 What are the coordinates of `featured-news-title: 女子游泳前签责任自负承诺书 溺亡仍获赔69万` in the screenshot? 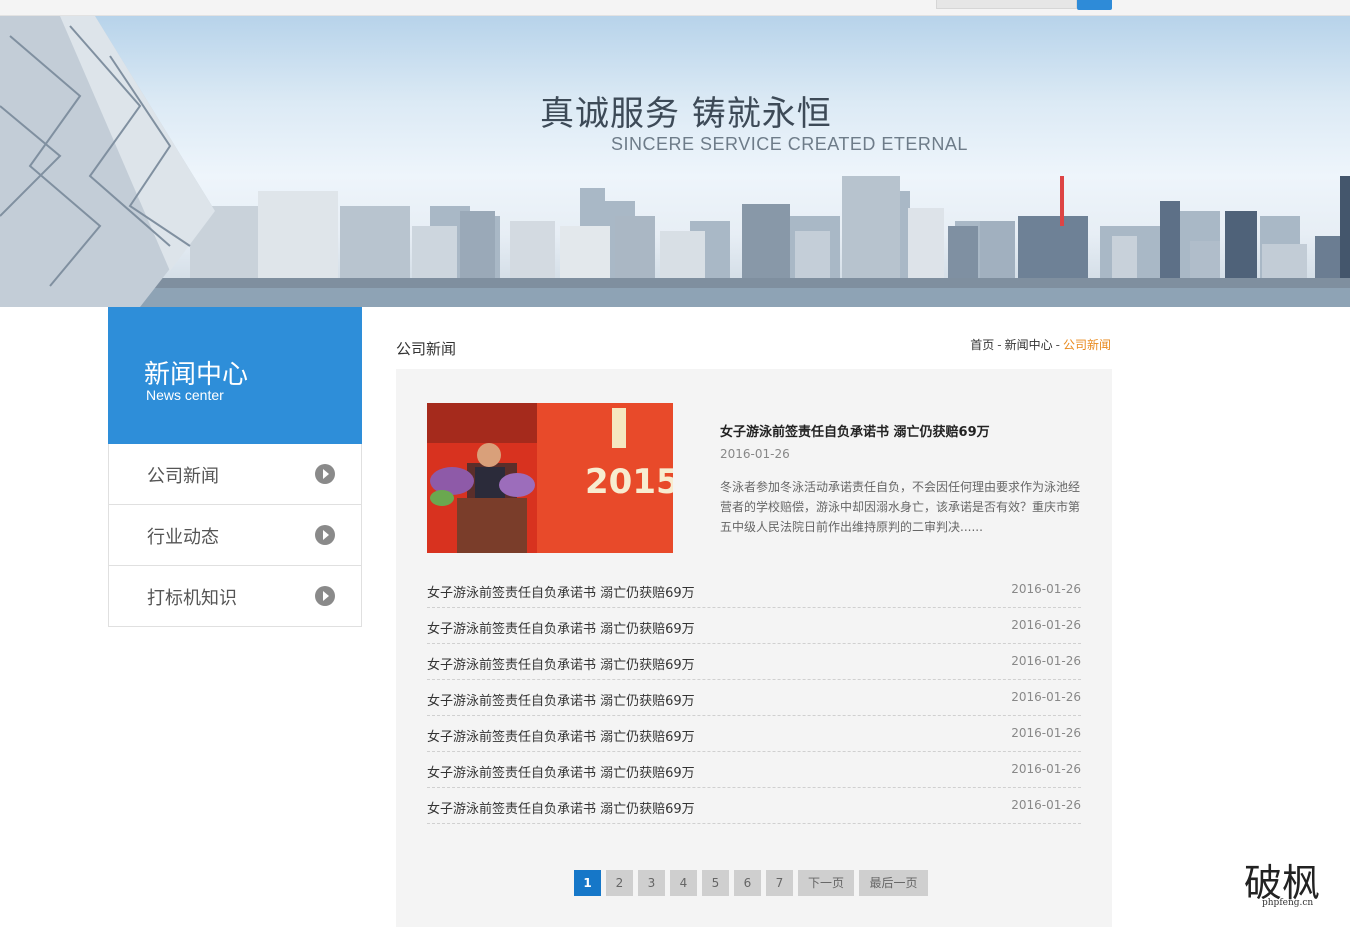 It's located at (855, 430).